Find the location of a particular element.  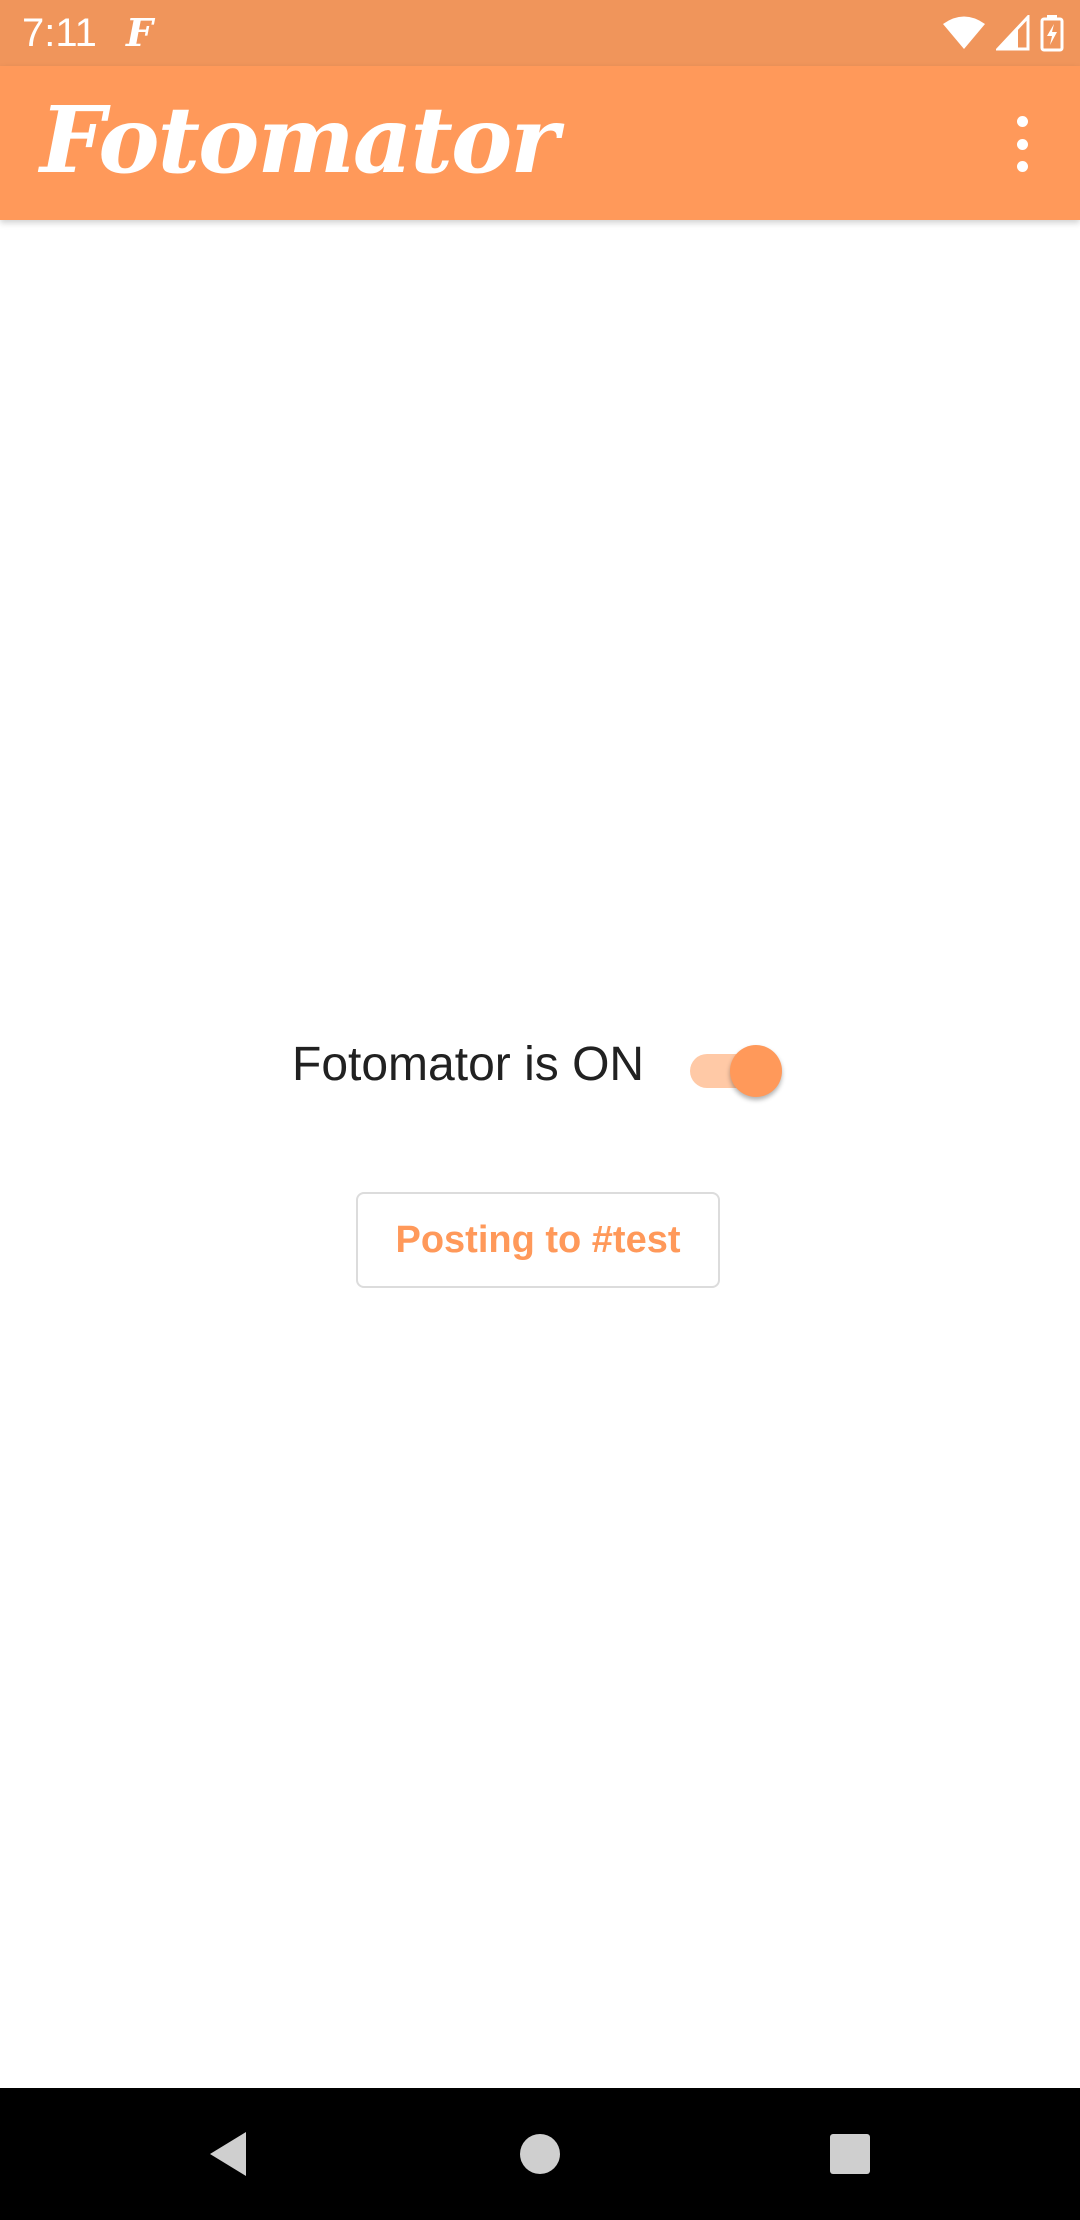

recents-icon is located at coordinates (850, 2154).